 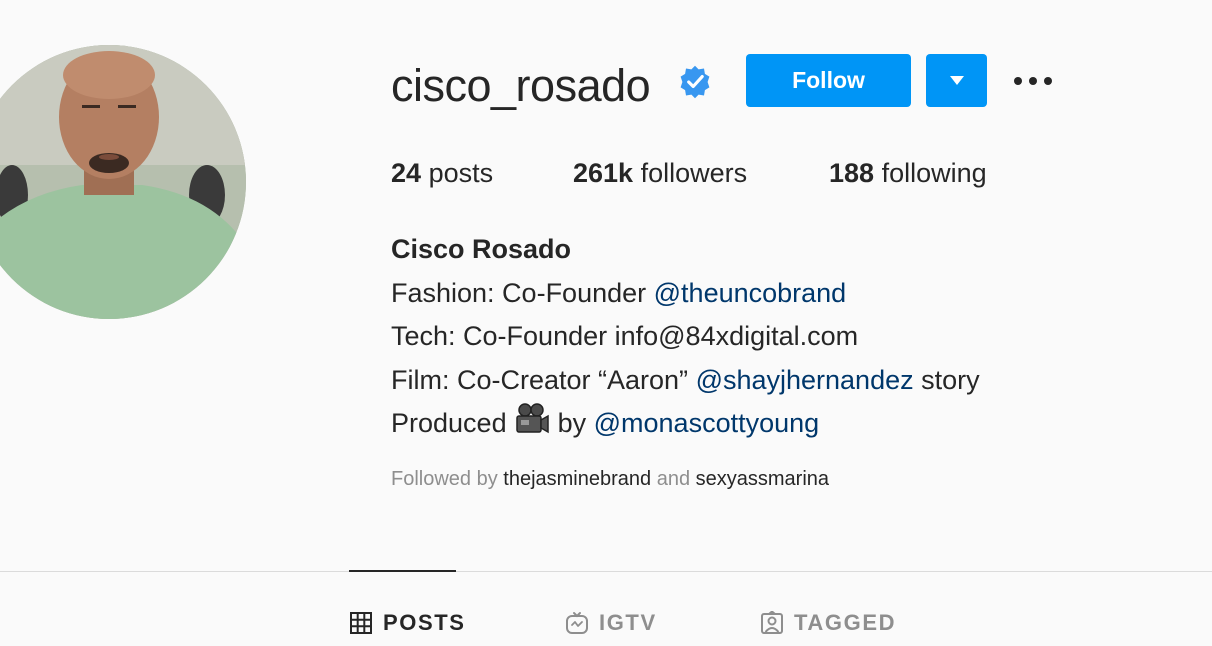 I want to click on posts-count: 24, so click(x=406, y=173).